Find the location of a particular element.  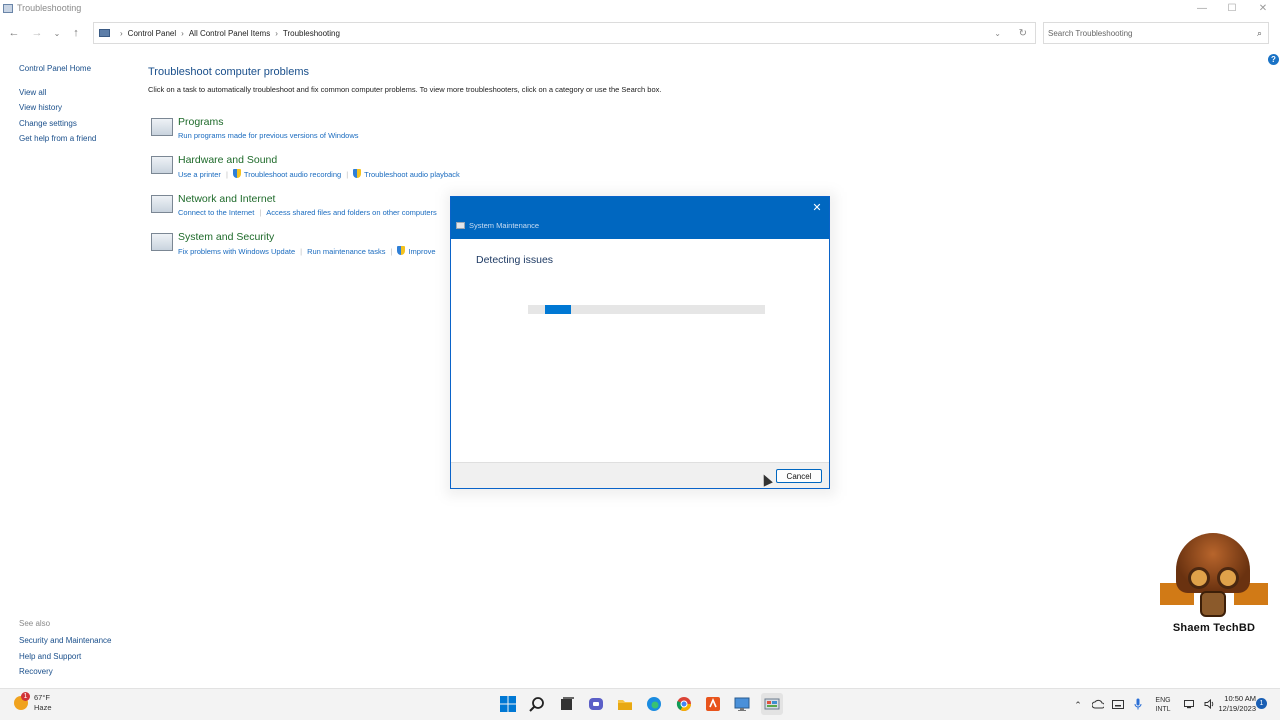

weather-temp: 67°F is located at coordinates (42, 697).